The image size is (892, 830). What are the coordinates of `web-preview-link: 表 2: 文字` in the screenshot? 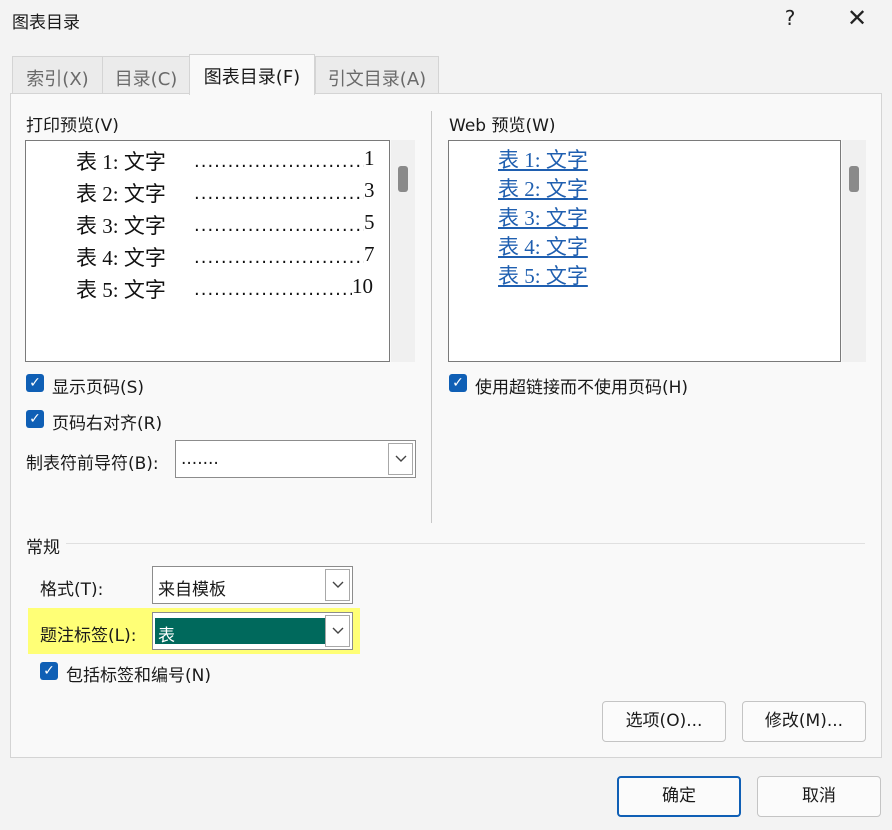 It's located at (543, 188).